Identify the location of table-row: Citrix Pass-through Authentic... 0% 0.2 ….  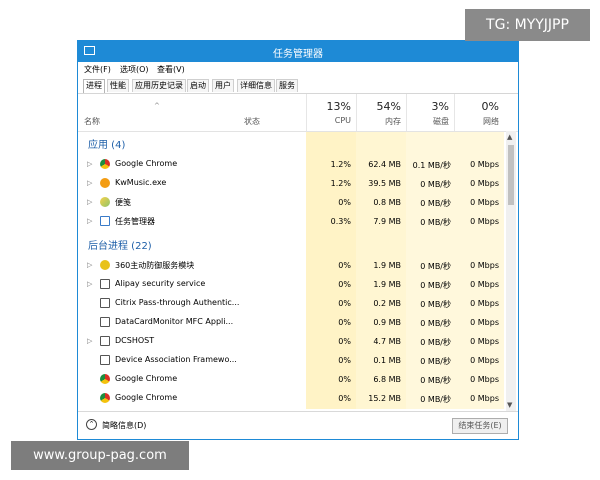
(292, 303).